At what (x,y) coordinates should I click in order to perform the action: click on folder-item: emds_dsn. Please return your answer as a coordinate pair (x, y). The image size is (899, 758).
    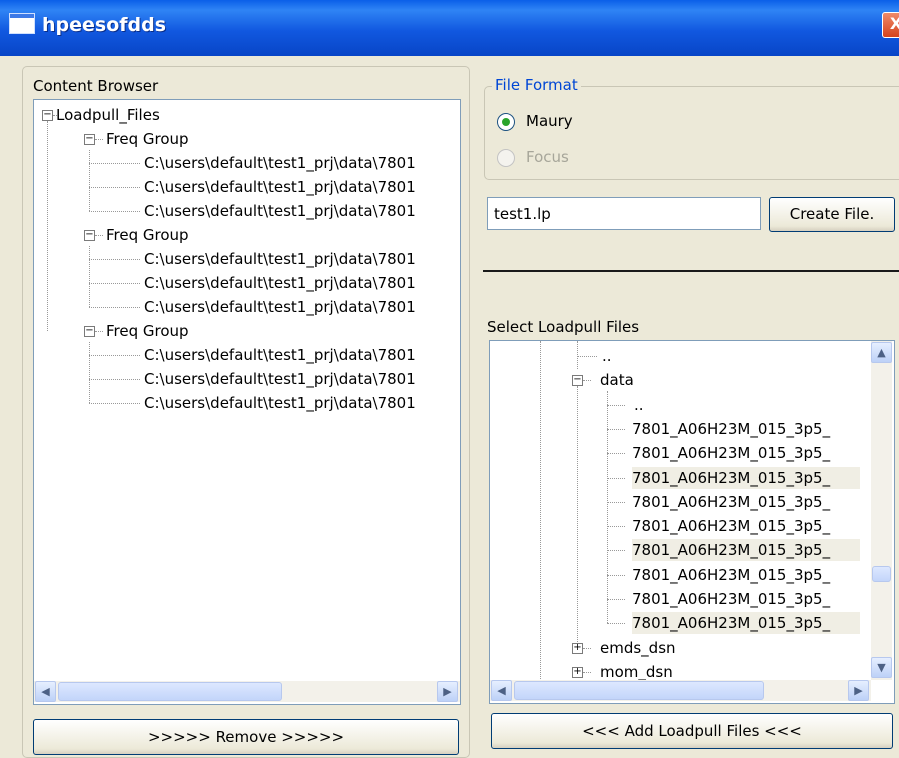
    Looking at the image, I should click on (638, 648).